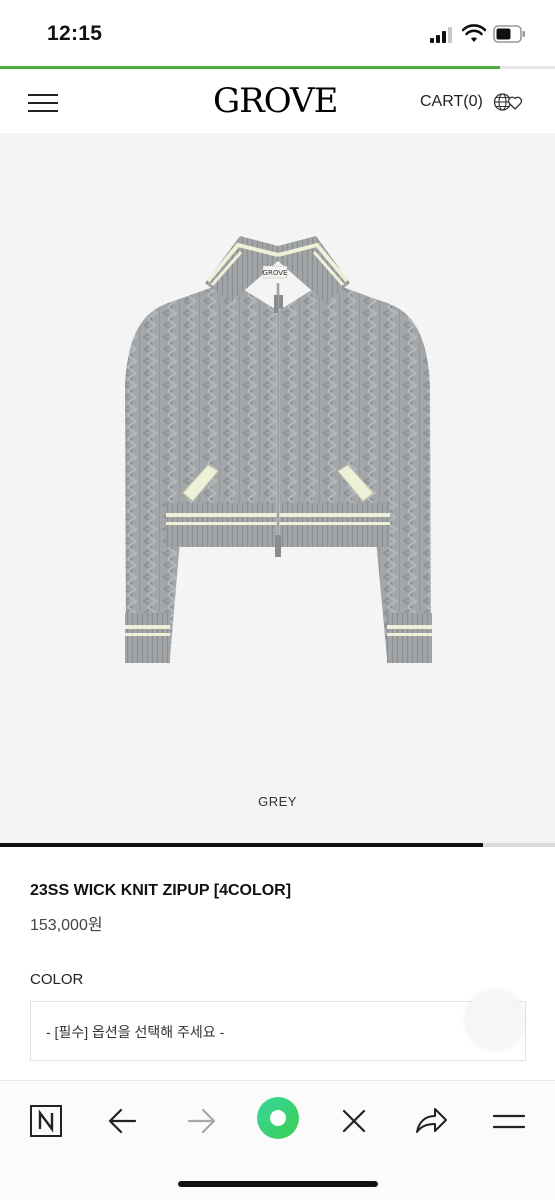 Image resolution: width=555 pixels, height=1200 pixels. What do you see at coordinates (241, 845) in the screenshot?
I see `image-slider-indicator` at bounding box center [241, 845].